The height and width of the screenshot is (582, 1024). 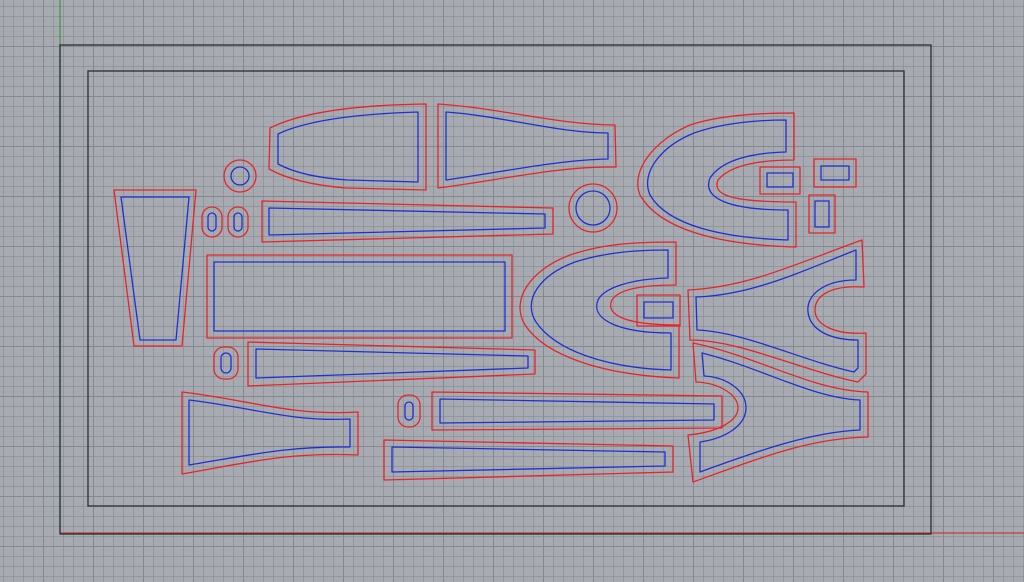 I want to click on part-taper-strip-bottom, so click(x=528, y=460).